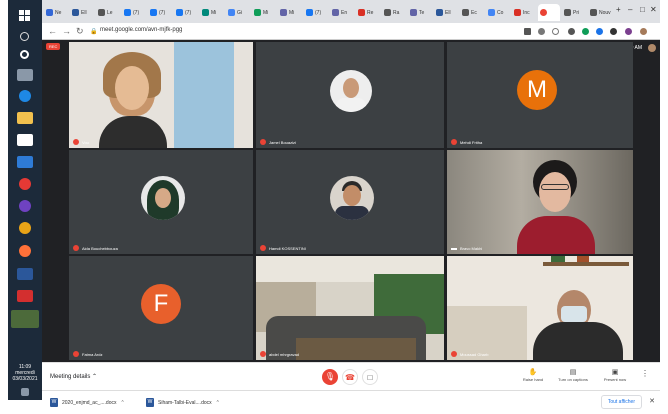  What do you see at coordinates (533, 375) in the screenshot?
I see `raise-hand-button: ✋ Raise hand` at bounding box center [533, 375].